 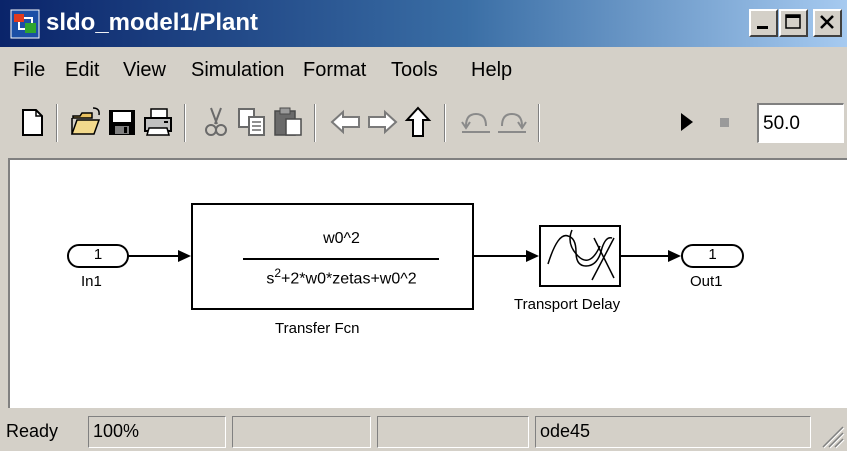 I want to click on redo-icon, so click(x=512, y=122).